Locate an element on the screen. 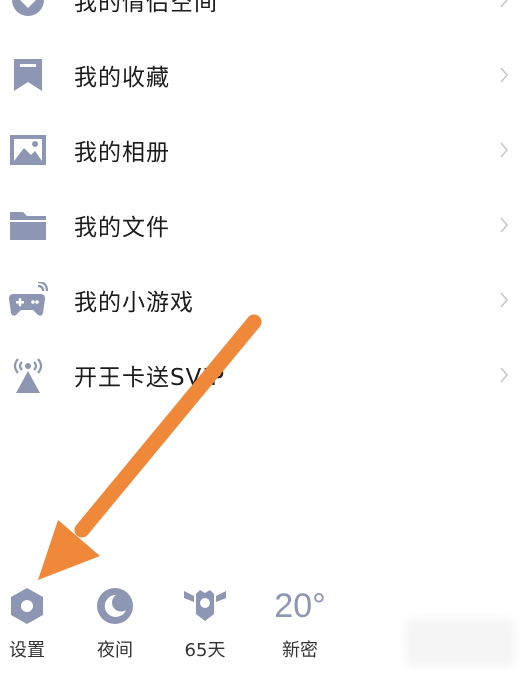  weather-location-label: 新密 is located at coordinates (300, 650).